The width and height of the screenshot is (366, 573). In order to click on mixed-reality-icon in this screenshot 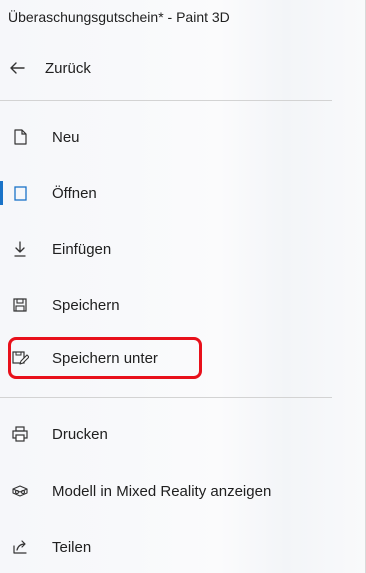, I will do `click(20, 491)`.